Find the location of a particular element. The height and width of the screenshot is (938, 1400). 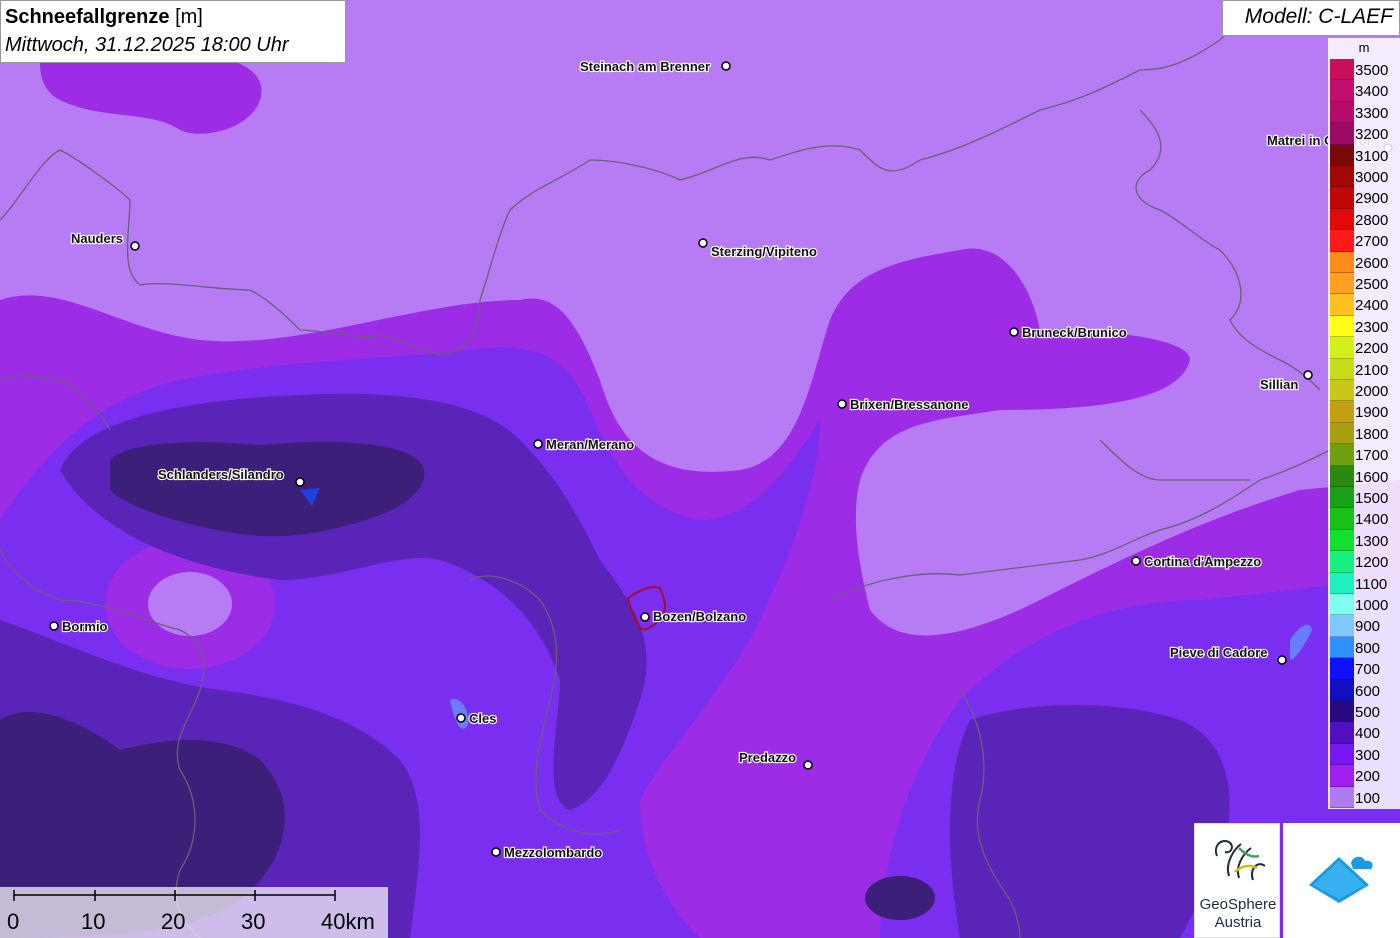

legend-label: 1700 is located at coordinates (1372, 456).